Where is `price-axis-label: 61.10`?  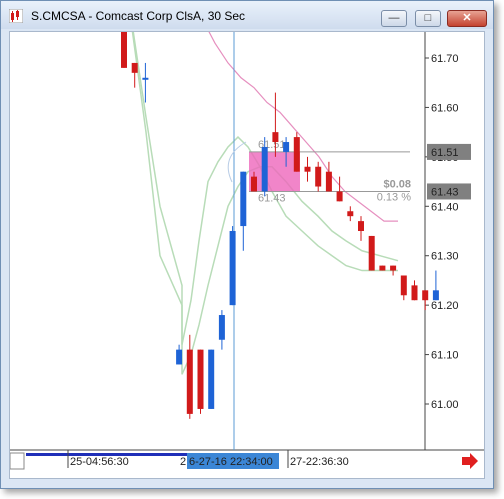
price-axis-label: 61.10 is located at coordinates (445, 356).